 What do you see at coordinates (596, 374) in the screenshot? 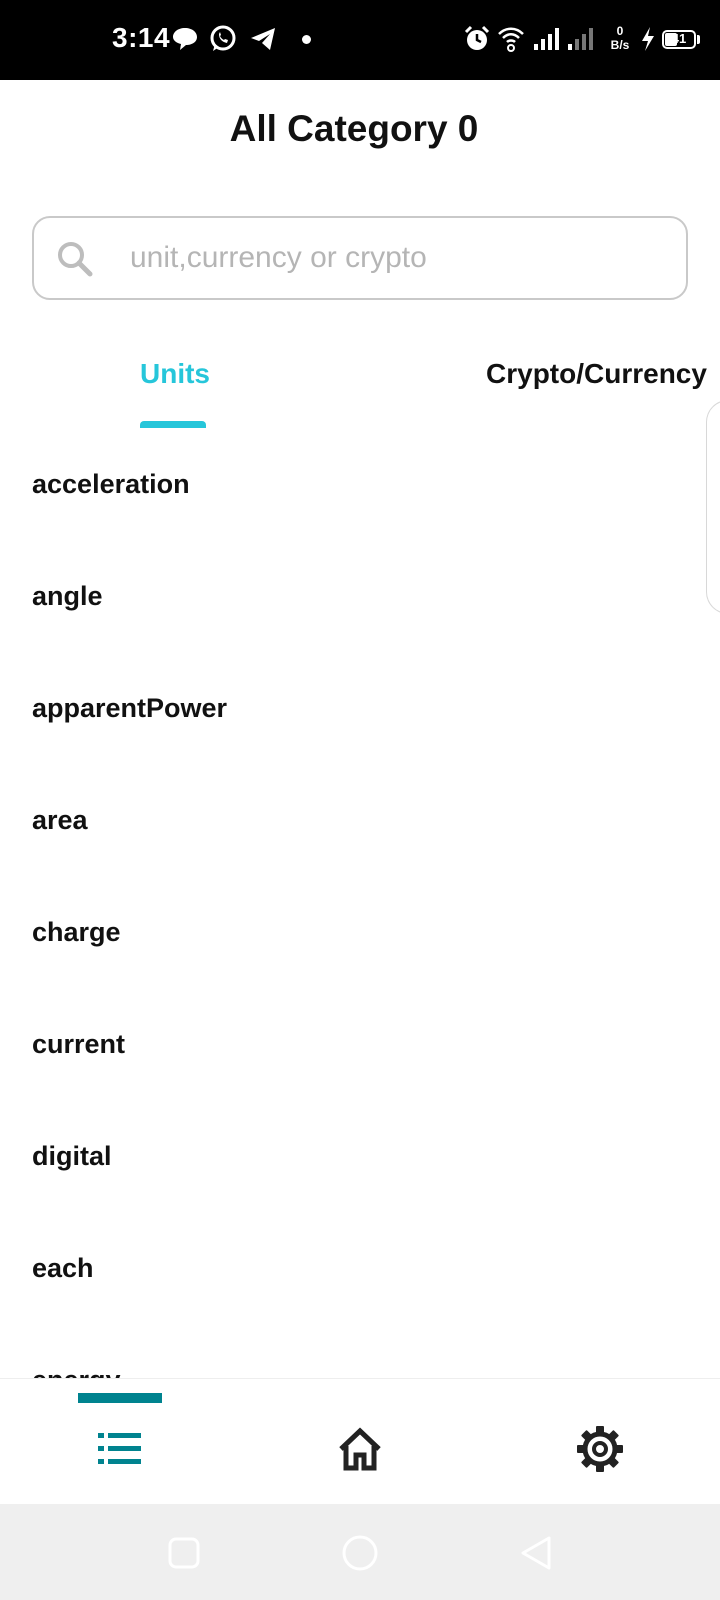
I see `tab-crypto-currency: Crypto/Currency` at bounding box center [596, 374].